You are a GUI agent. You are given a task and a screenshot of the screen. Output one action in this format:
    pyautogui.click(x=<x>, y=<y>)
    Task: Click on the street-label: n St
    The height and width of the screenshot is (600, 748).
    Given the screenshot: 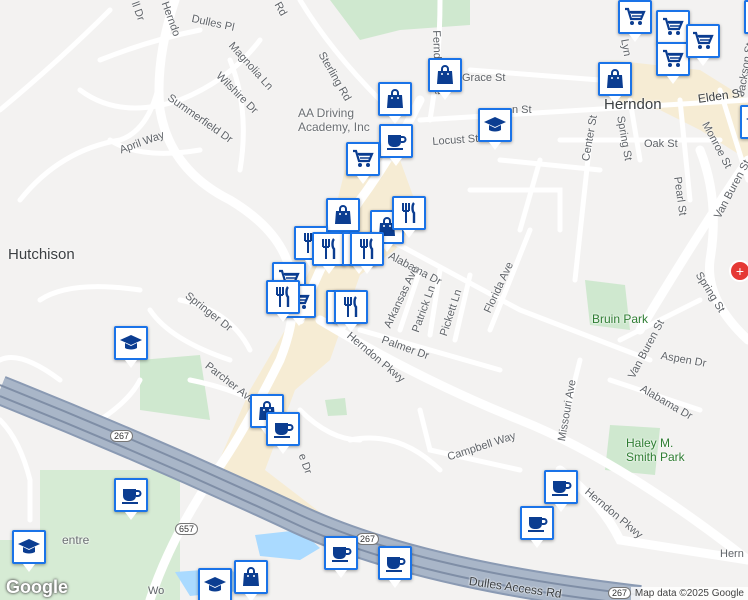 What is the action you would take?
    pyautogui.click(x=522, y=110)
    